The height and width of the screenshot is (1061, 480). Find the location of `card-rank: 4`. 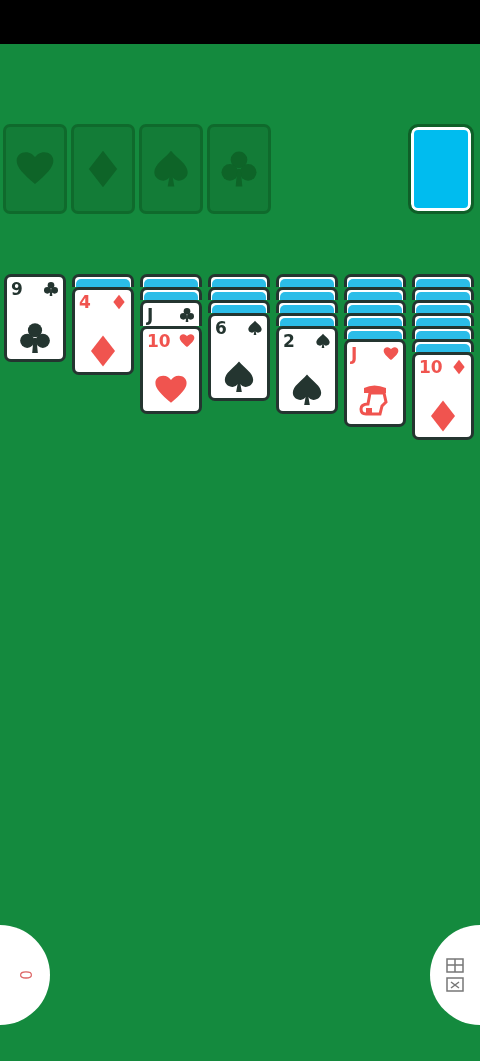

card-rank: 4 is located at coordinates (85, 302).